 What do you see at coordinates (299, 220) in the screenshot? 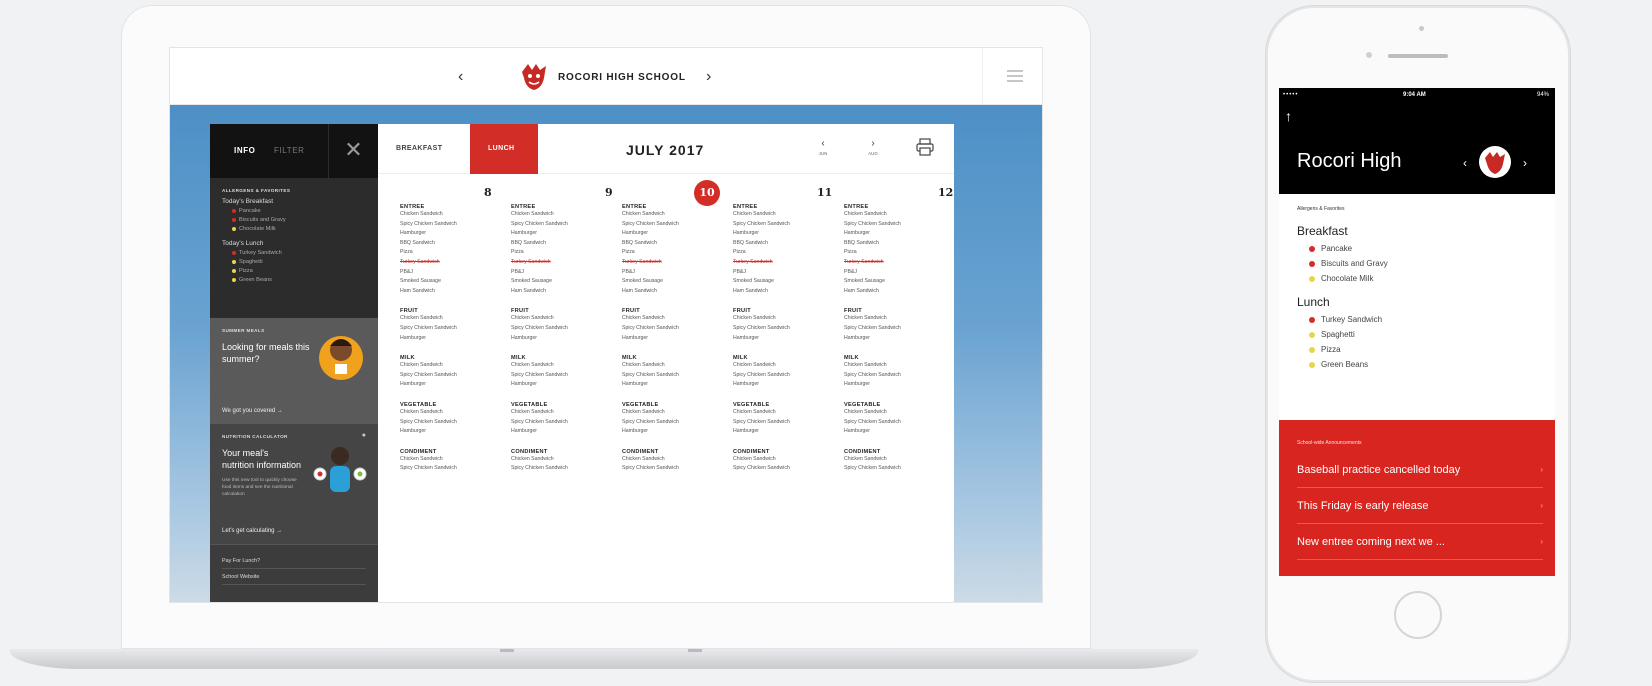
I see `list-item: Biscuits and Gravy` at bounding box center [299, 220].